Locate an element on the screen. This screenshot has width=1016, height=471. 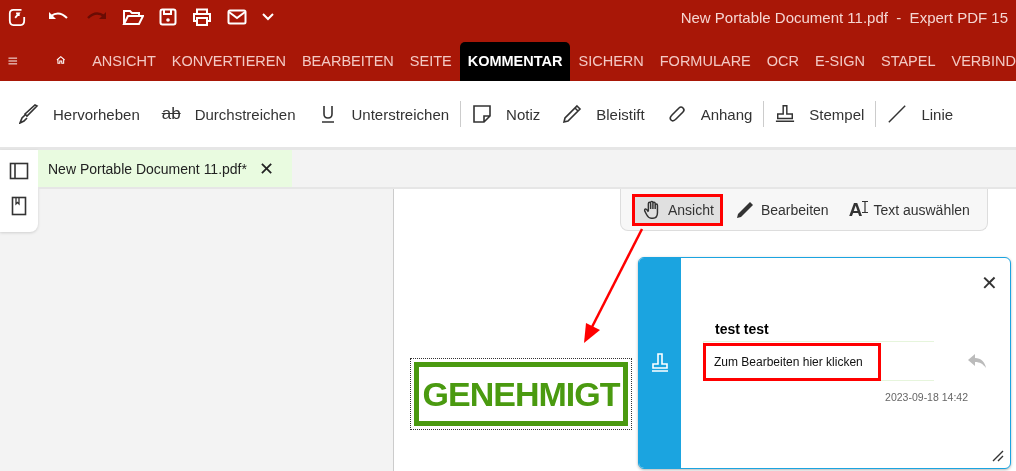
window-title: New Portable Document 11.pdf - Expert PDF 15 is located at coordinates (844, 17).